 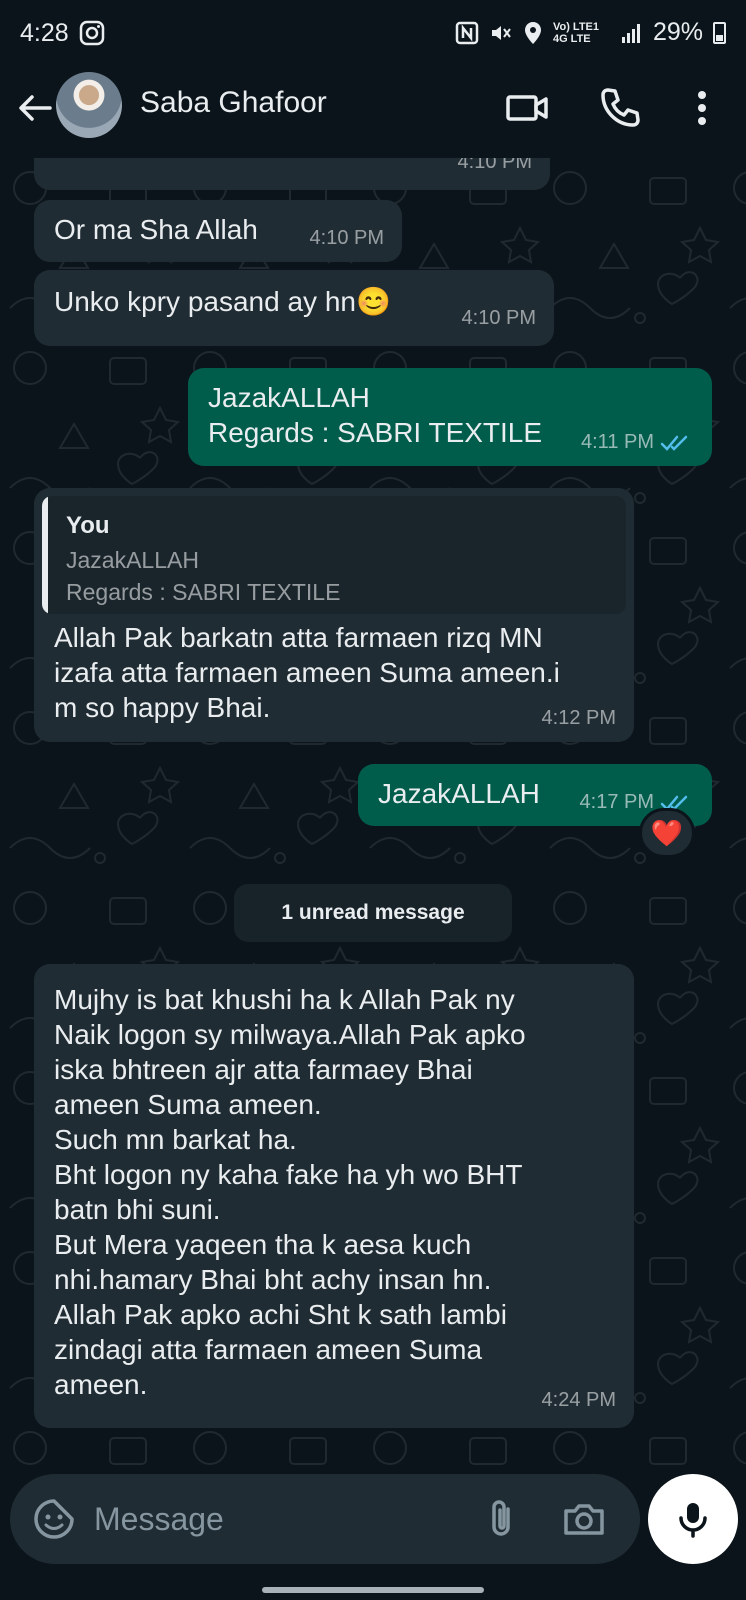 I want to click on location-icon, so click(x=532, y=32).